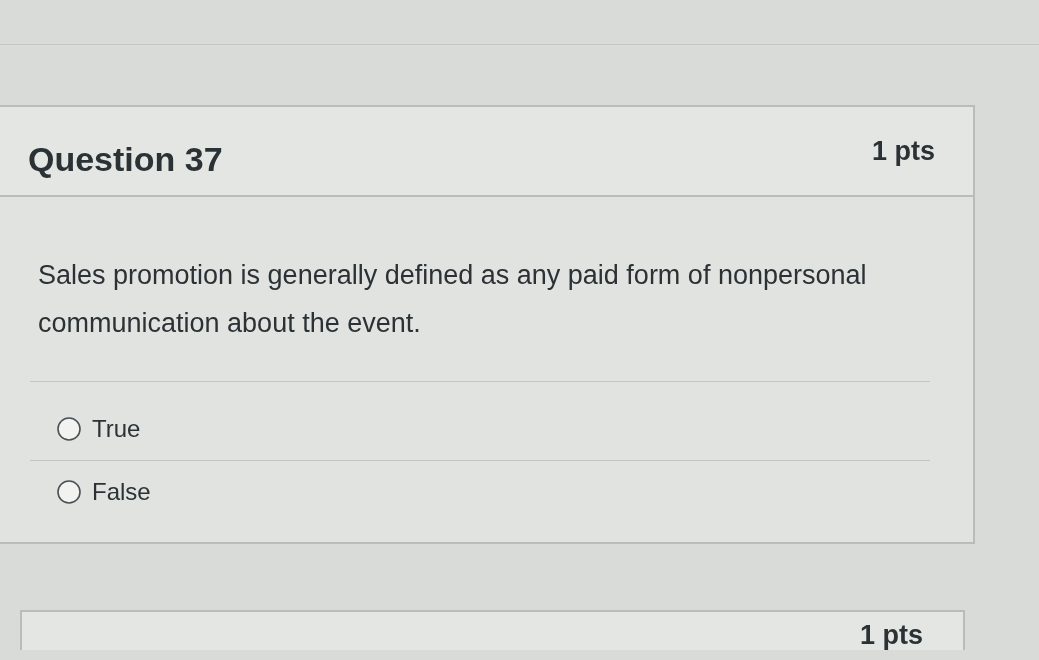 The image size is (1039, 660). I want to click on answer-label: True, so click(116, 429).